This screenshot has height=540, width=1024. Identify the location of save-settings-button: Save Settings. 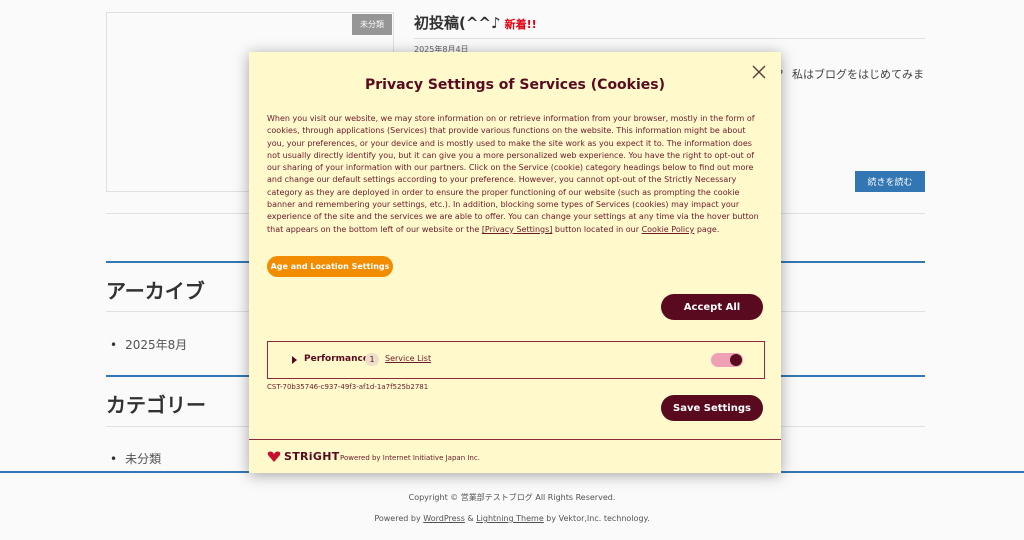
(712, 408).